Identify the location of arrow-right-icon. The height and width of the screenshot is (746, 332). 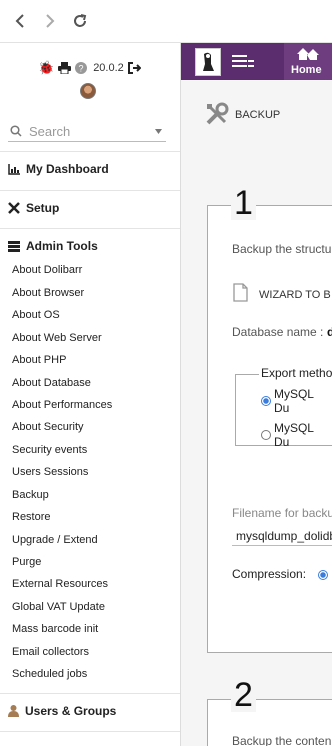
(50, 21).